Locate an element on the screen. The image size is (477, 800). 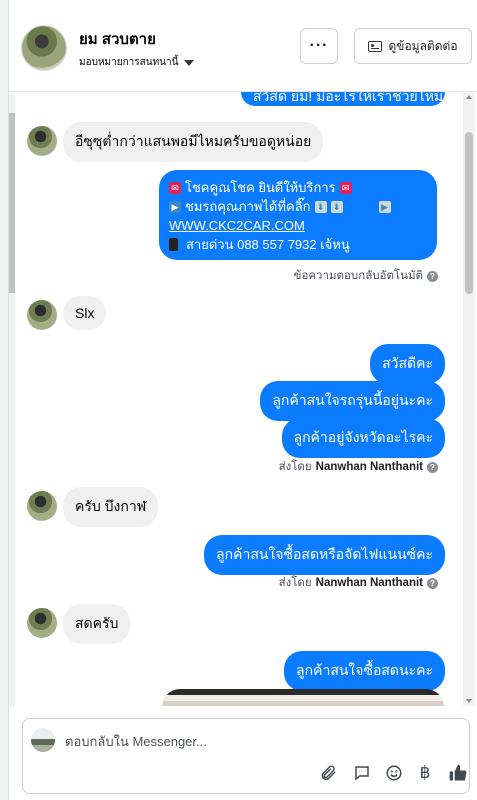
incoming-message: ครับ บึงกาฬ is located at coordinates (111, 507).